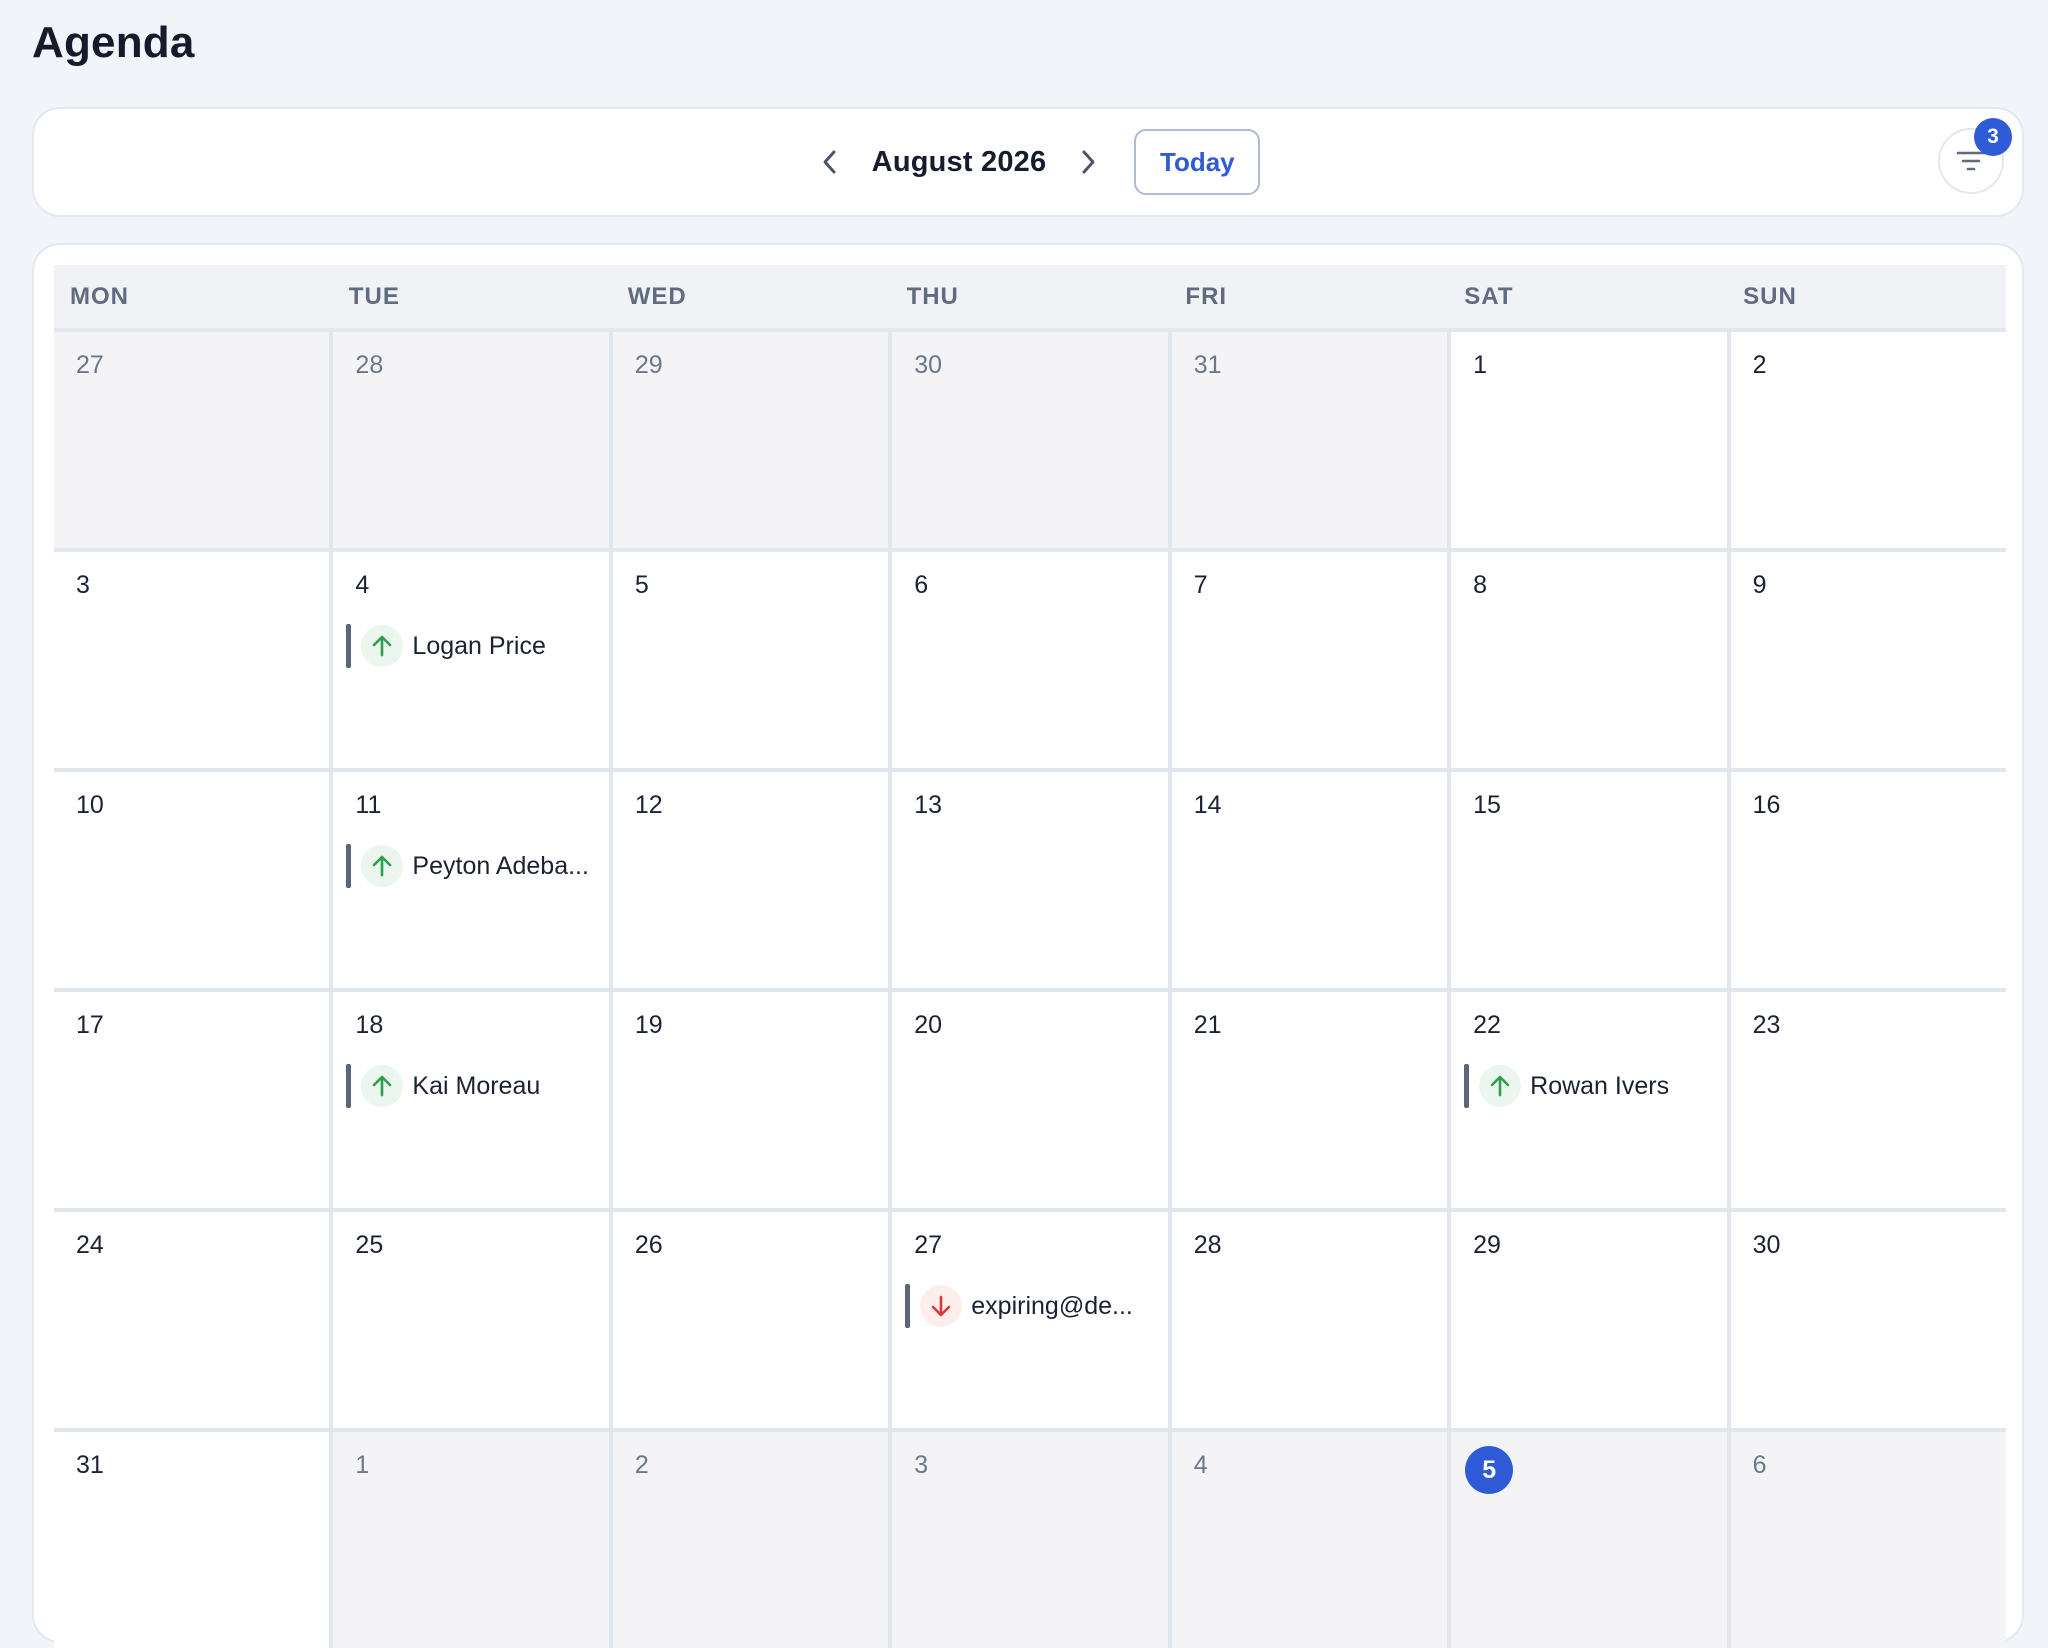  Describe the element at coordinates (648, 805) in the screenshot. I see `day-number: 12` at that location.